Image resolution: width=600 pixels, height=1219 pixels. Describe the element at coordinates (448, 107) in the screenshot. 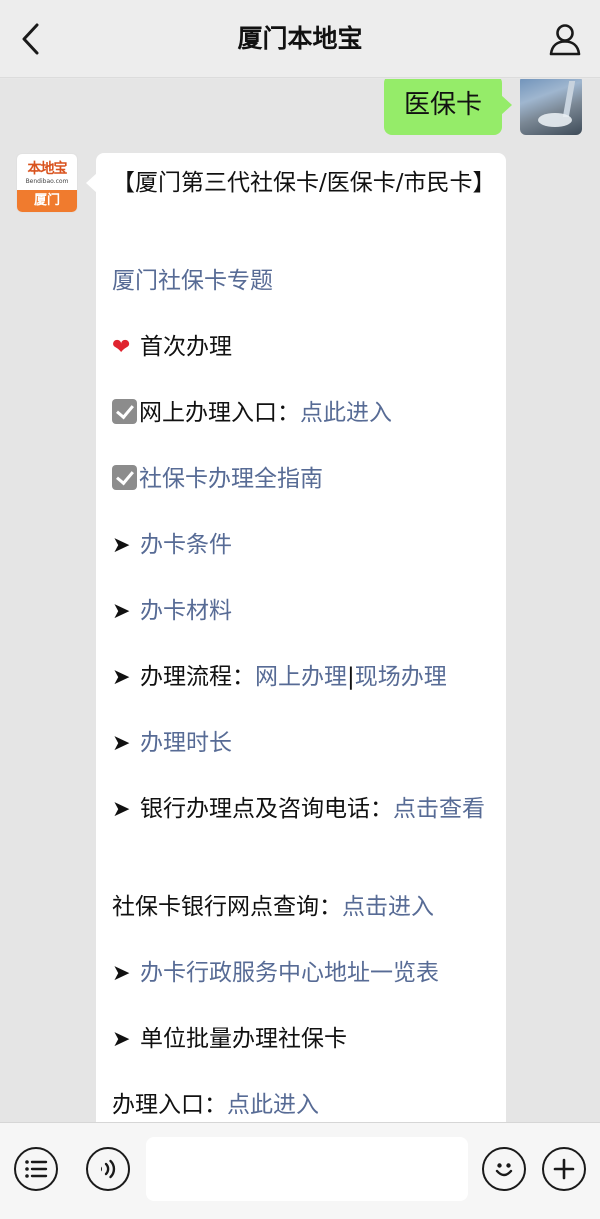

I see `outgoing-bubble: 医保卡` at that location.